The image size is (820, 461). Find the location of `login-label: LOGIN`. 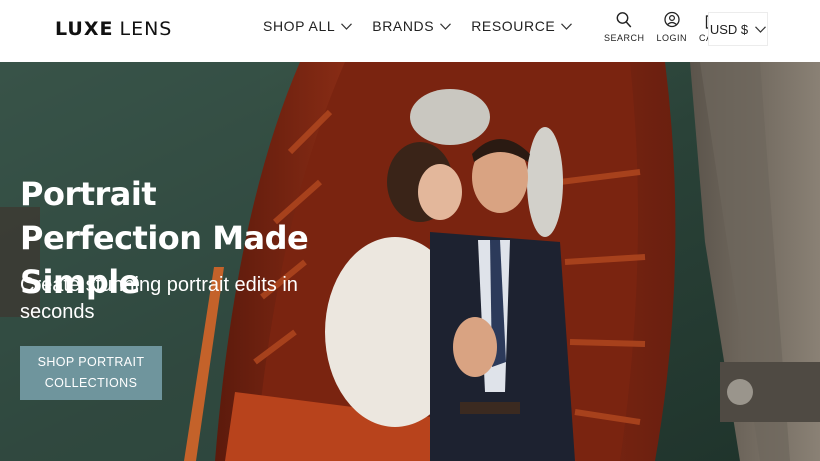

login-label: LOGIN is located at coordinates (672, 38).